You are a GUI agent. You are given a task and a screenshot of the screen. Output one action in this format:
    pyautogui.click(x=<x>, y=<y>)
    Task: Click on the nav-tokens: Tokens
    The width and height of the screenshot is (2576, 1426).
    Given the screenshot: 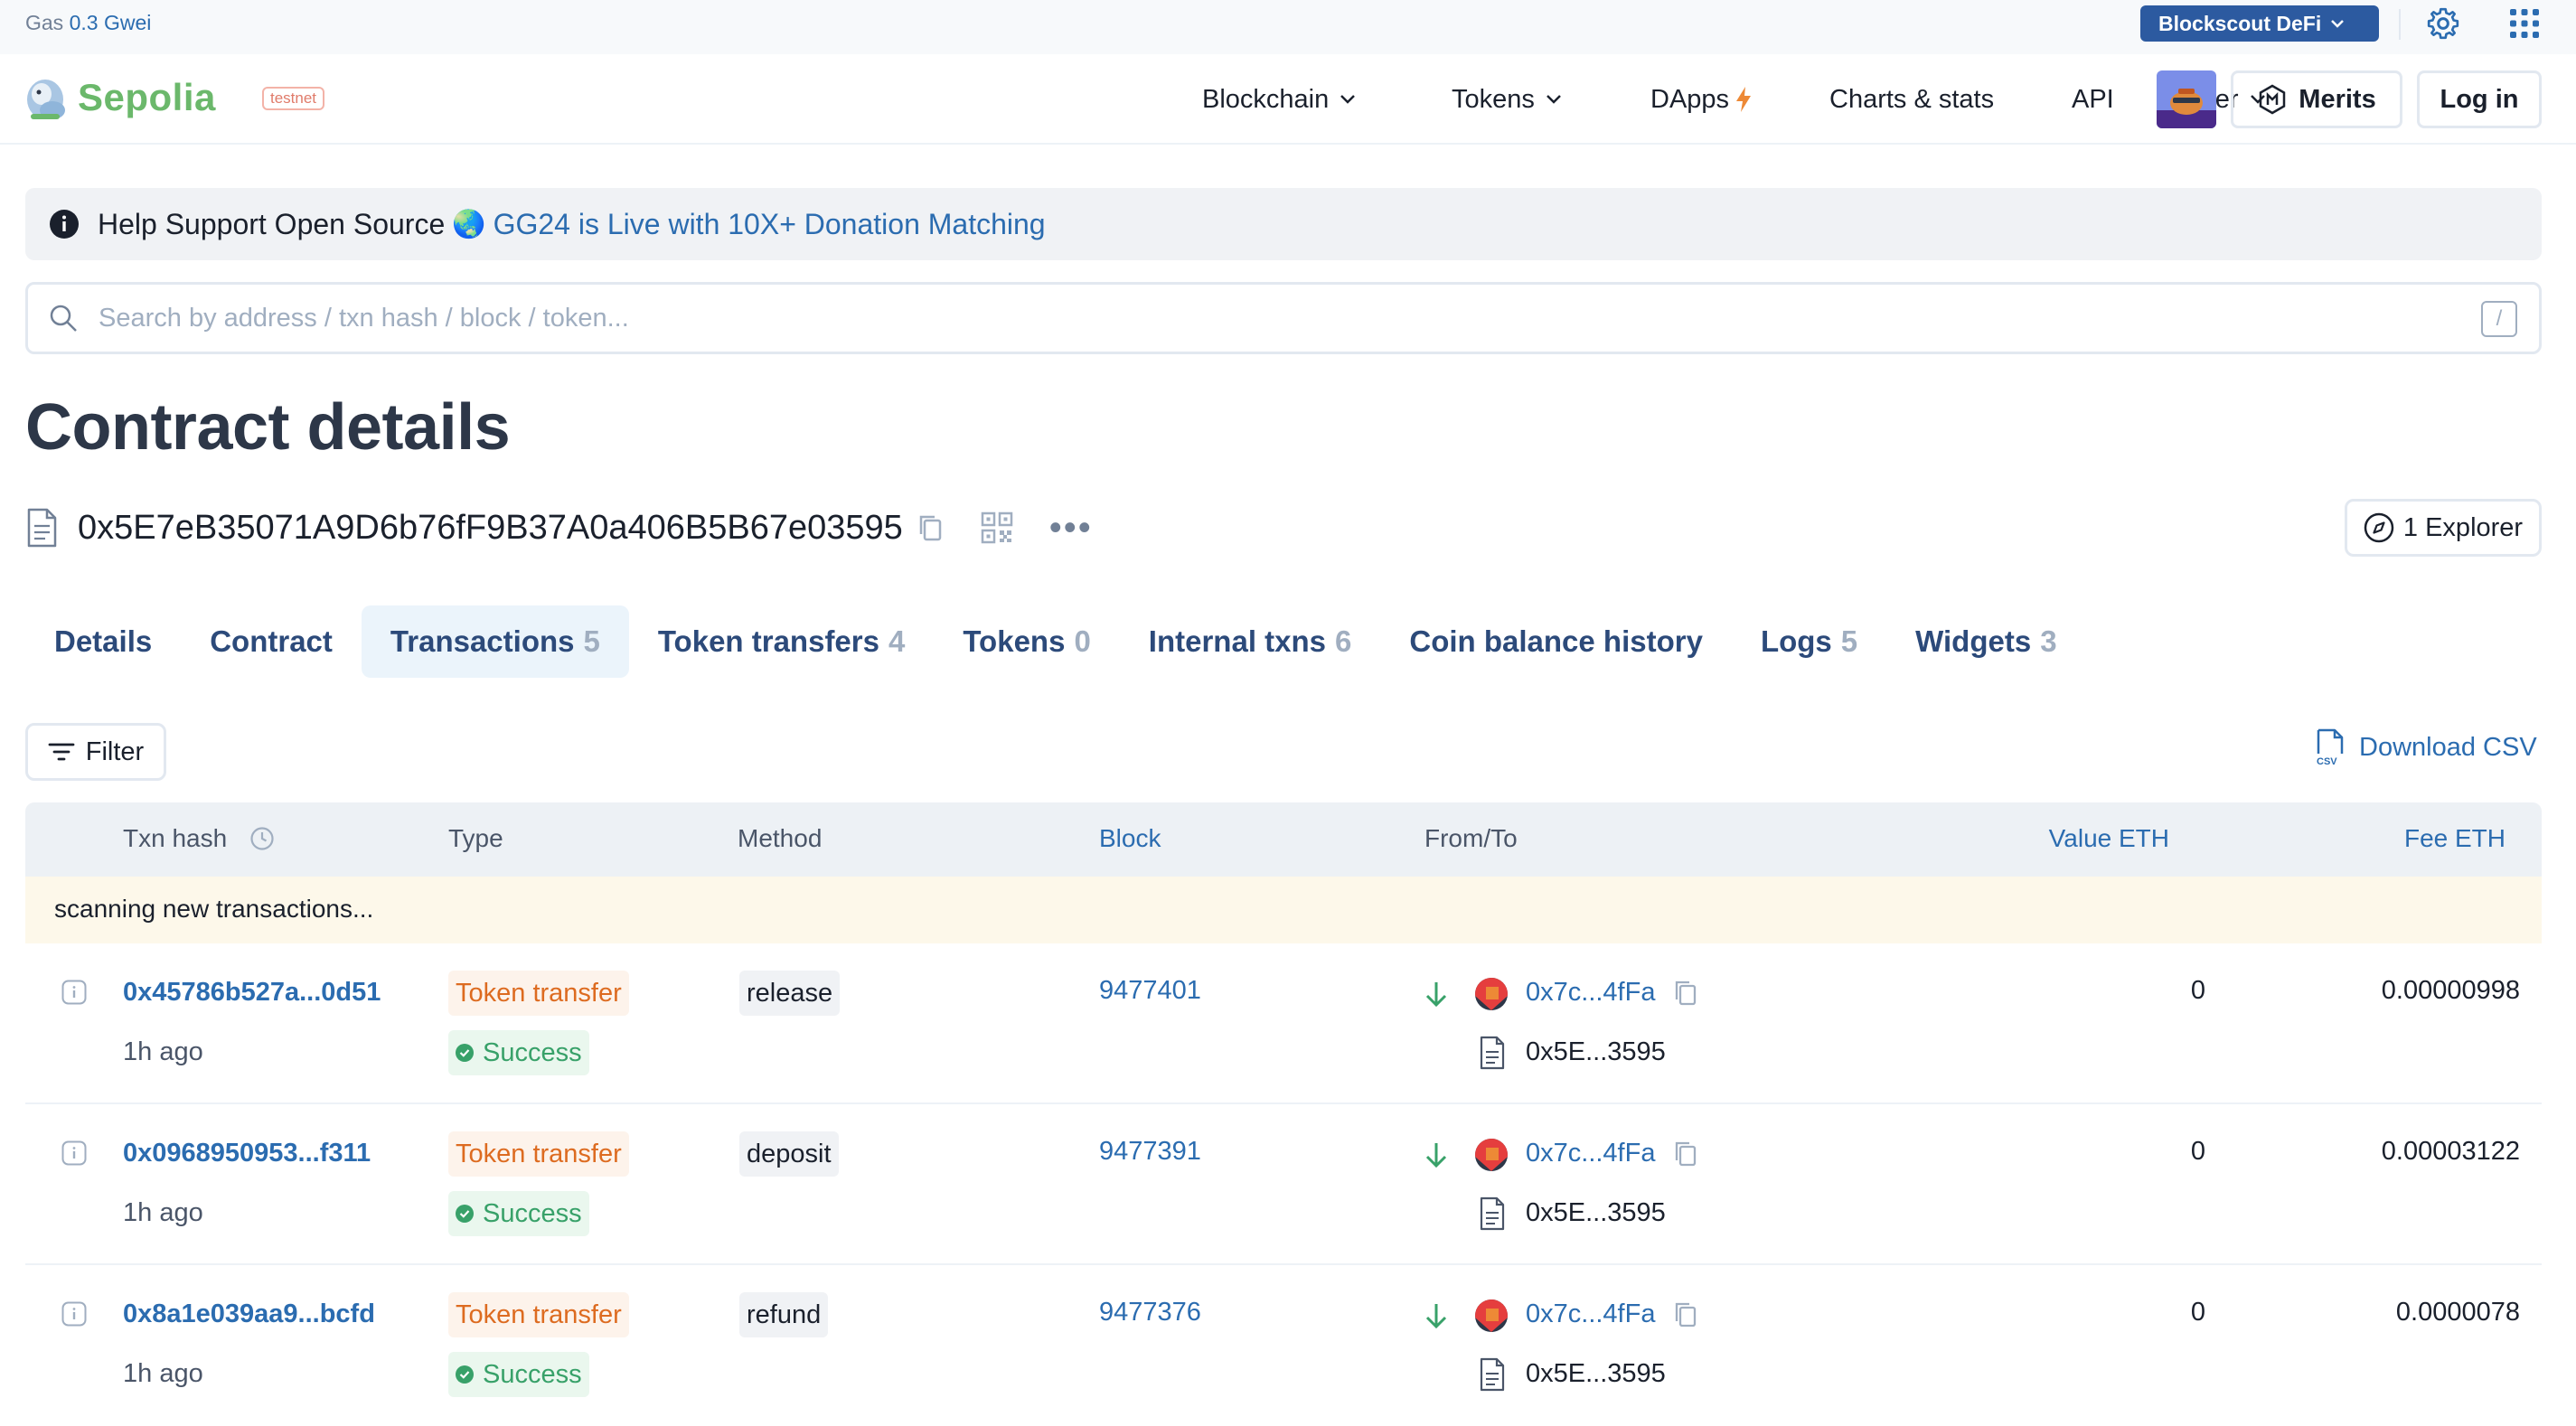 What is the action you would take?
    pyautogui.click(x=1507, y=100)
    